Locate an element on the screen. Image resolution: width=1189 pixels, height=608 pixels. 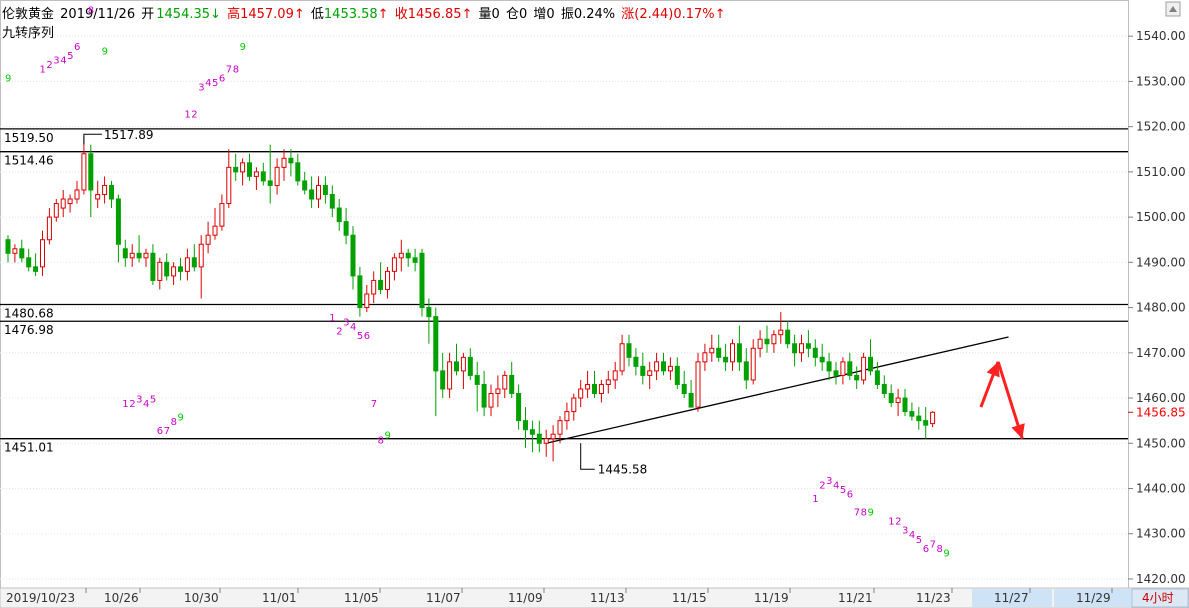
y-tick-label: 1430.00 is located at coordinates (1161, 534).